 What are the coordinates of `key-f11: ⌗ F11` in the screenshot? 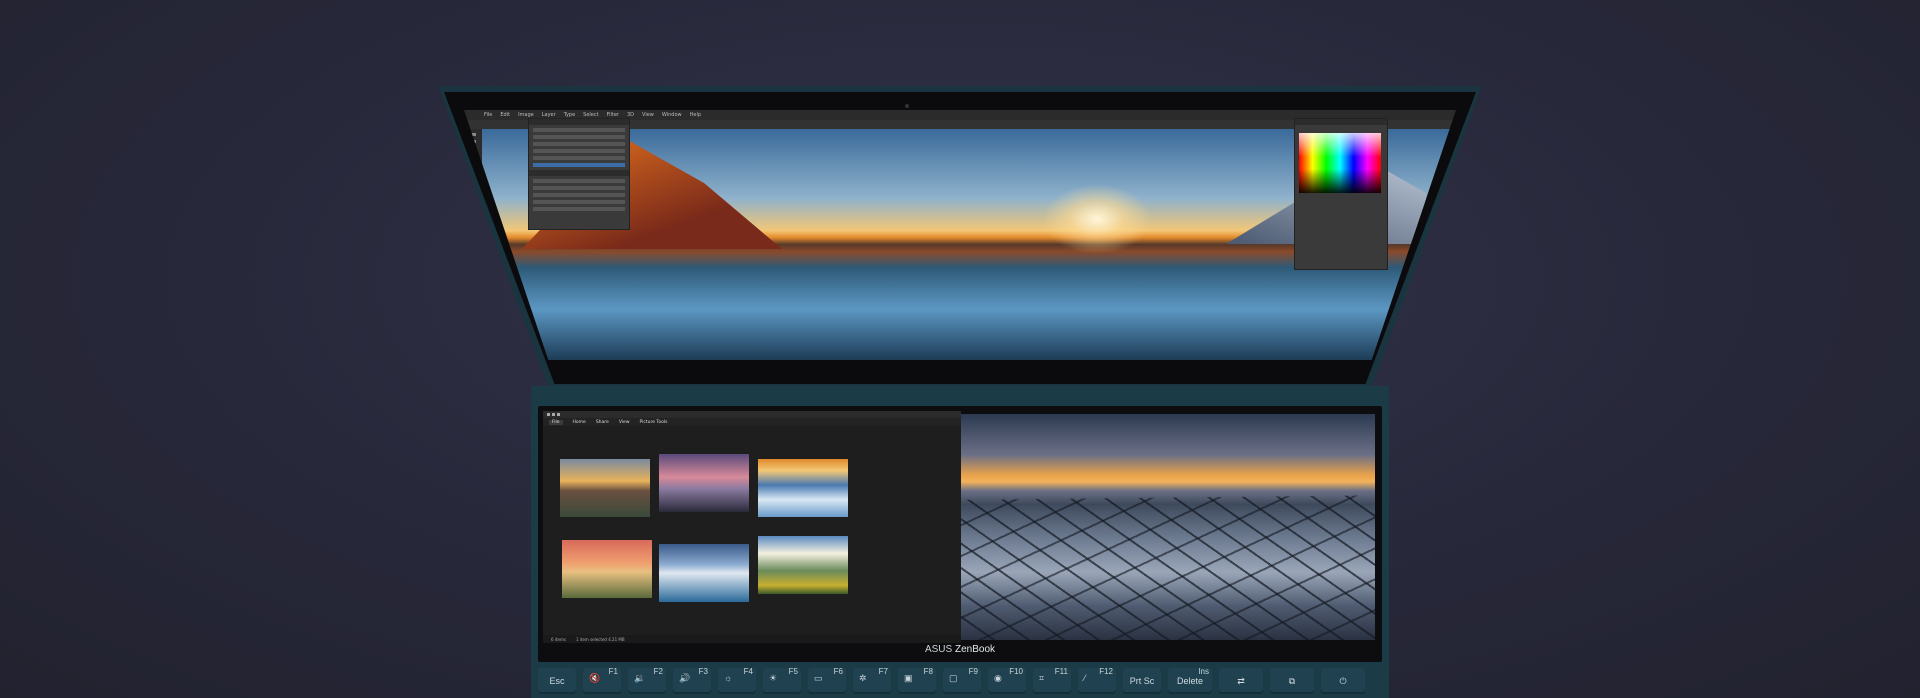 It's located at (1052, 680).